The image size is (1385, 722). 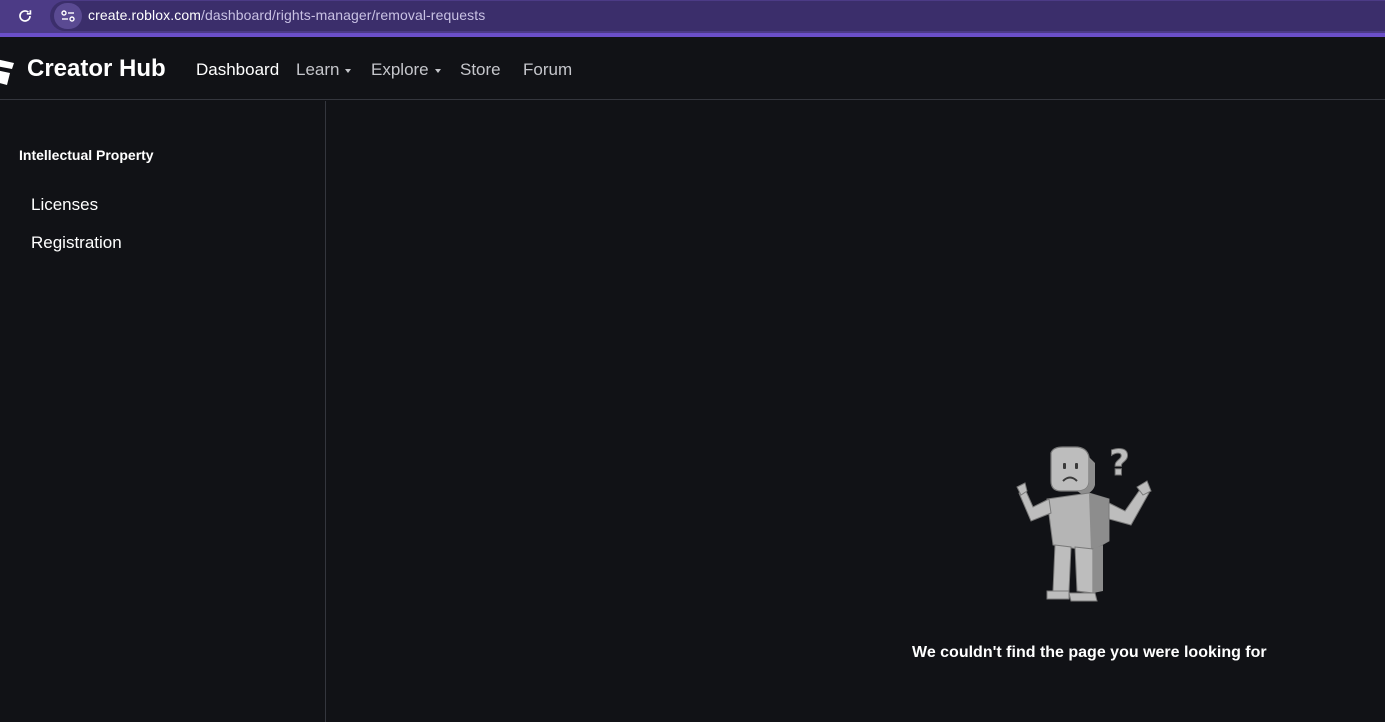 I want to click on nav-dashboard-label: Dashboard, so click(x=238, y=69).